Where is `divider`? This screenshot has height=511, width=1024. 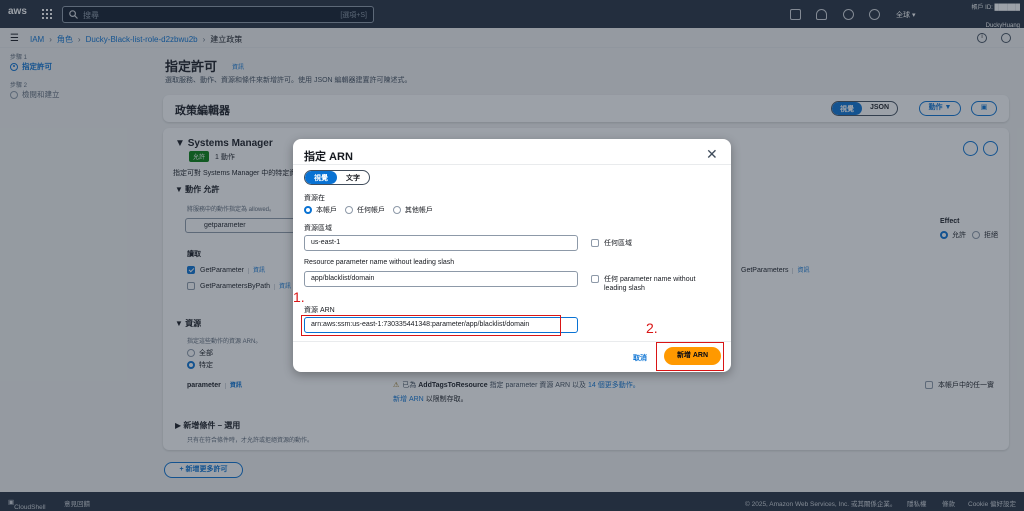 divider is located at coordinates (512, 164).